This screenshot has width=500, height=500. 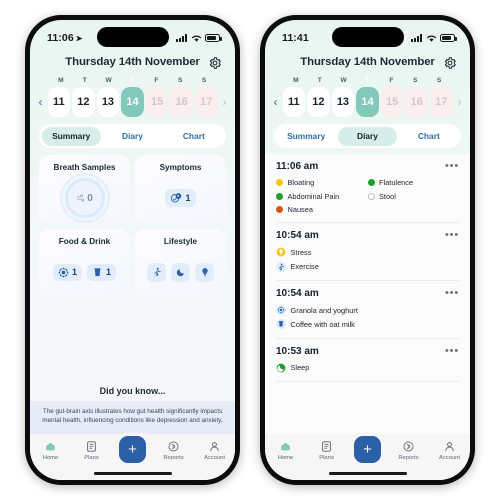 I want to click on location-arrow-icon: ➤, so click(x=79, y=38).